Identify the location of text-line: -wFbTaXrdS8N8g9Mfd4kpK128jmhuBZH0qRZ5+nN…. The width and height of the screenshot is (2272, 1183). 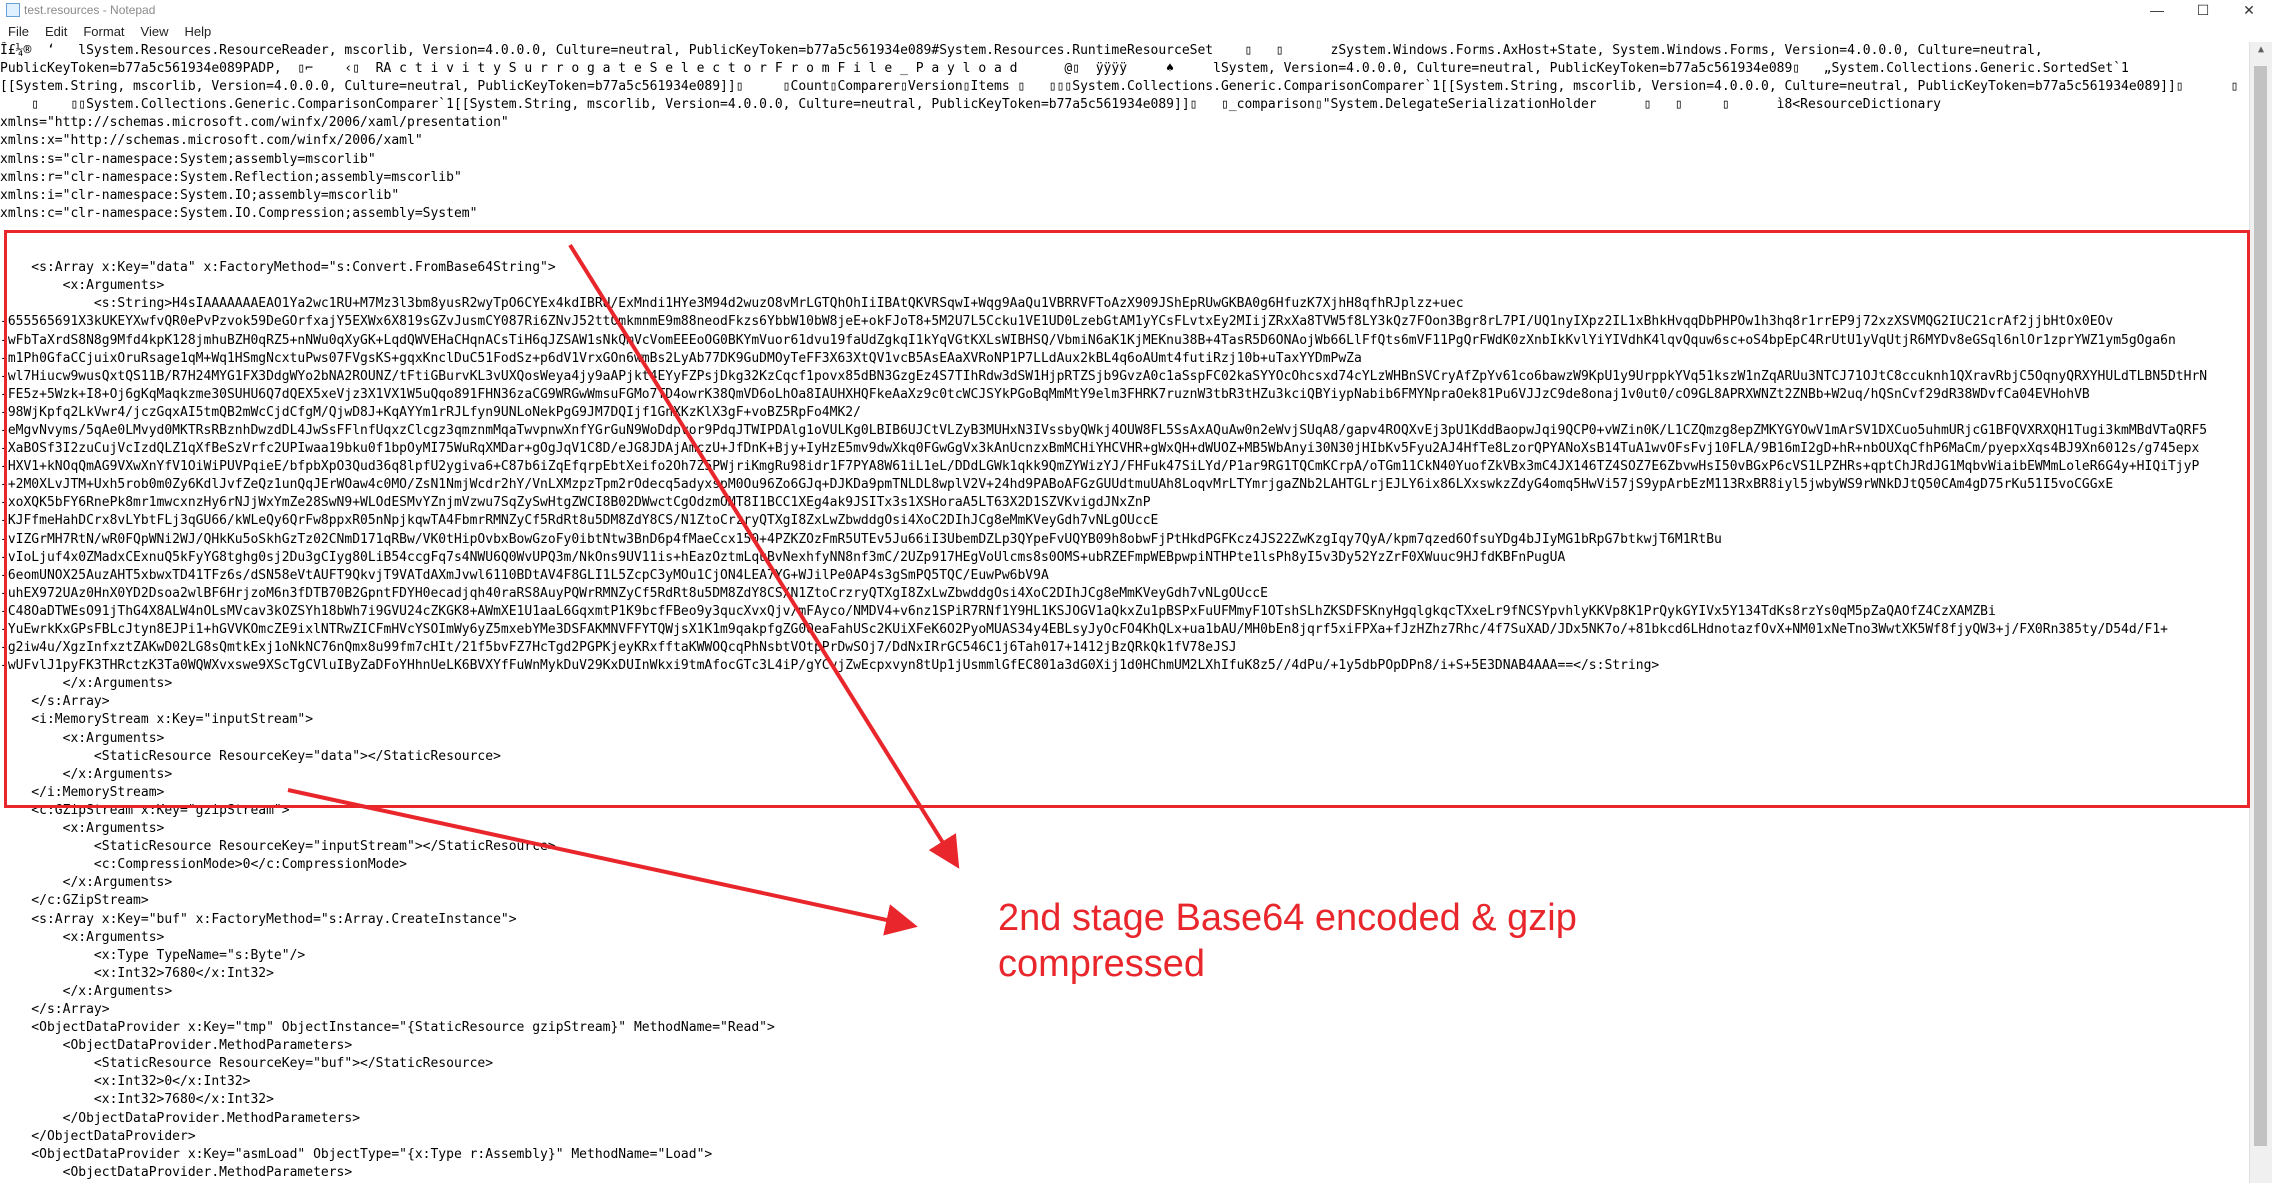
(1088, 340).